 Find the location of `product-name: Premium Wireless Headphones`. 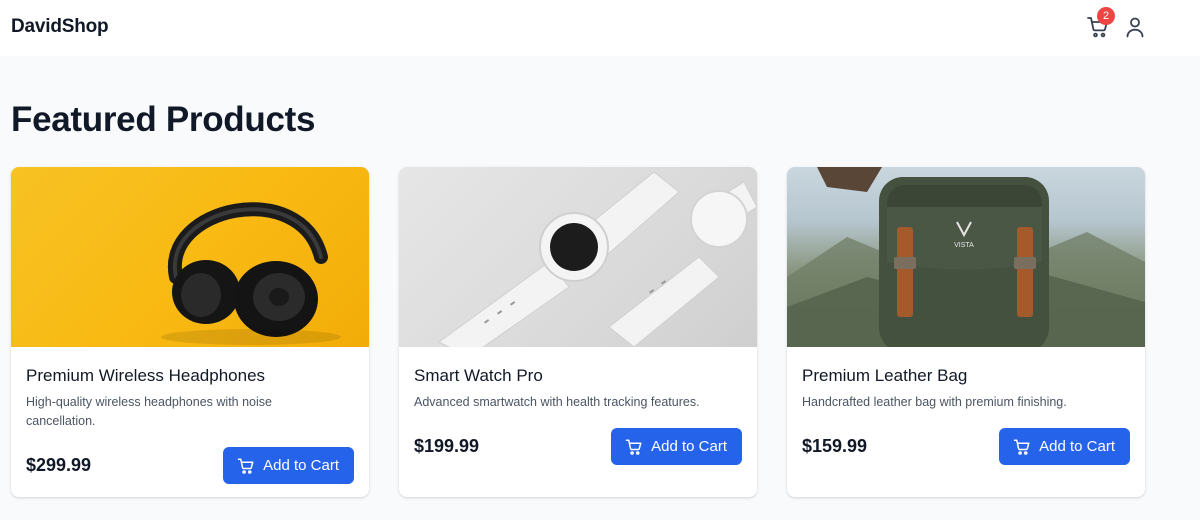

product-name: Premium Wireless Headphones is located at coordinates (190, 376).